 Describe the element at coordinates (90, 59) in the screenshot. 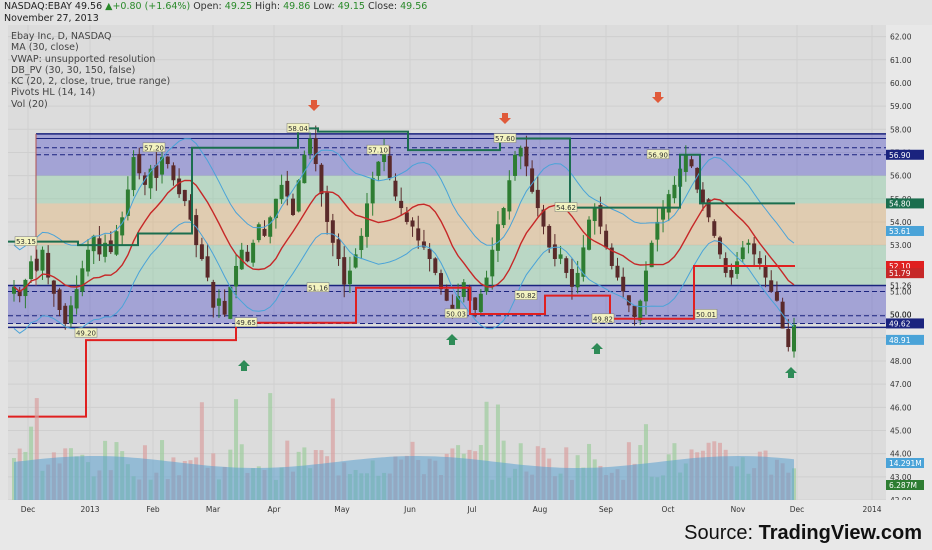

I see `indicator-item: VWAP: unsupported resolution` at that location.